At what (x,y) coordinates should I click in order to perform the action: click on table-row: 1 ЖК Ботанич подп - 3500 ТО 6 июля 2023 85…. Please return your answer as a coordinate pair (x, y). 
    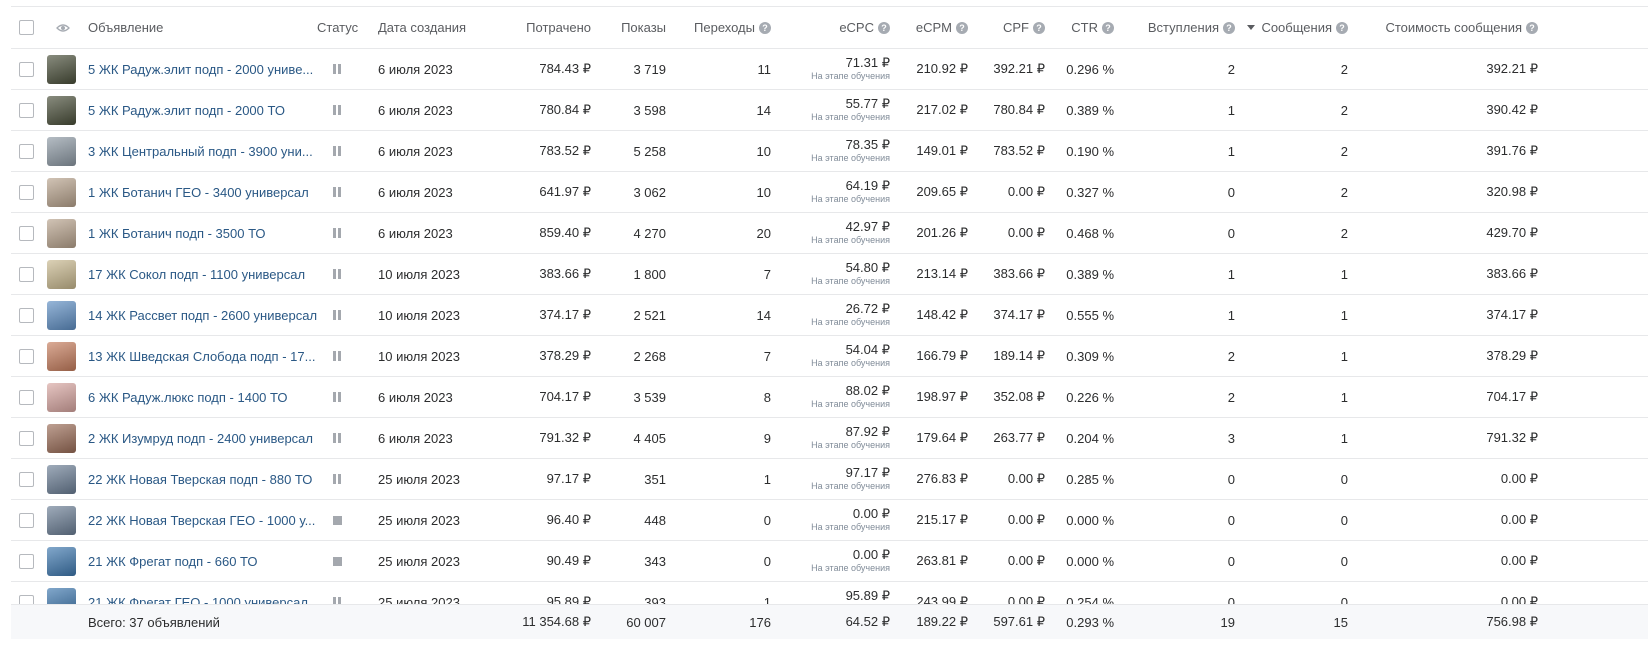
    Looking at the image, I should click on (829, 233).